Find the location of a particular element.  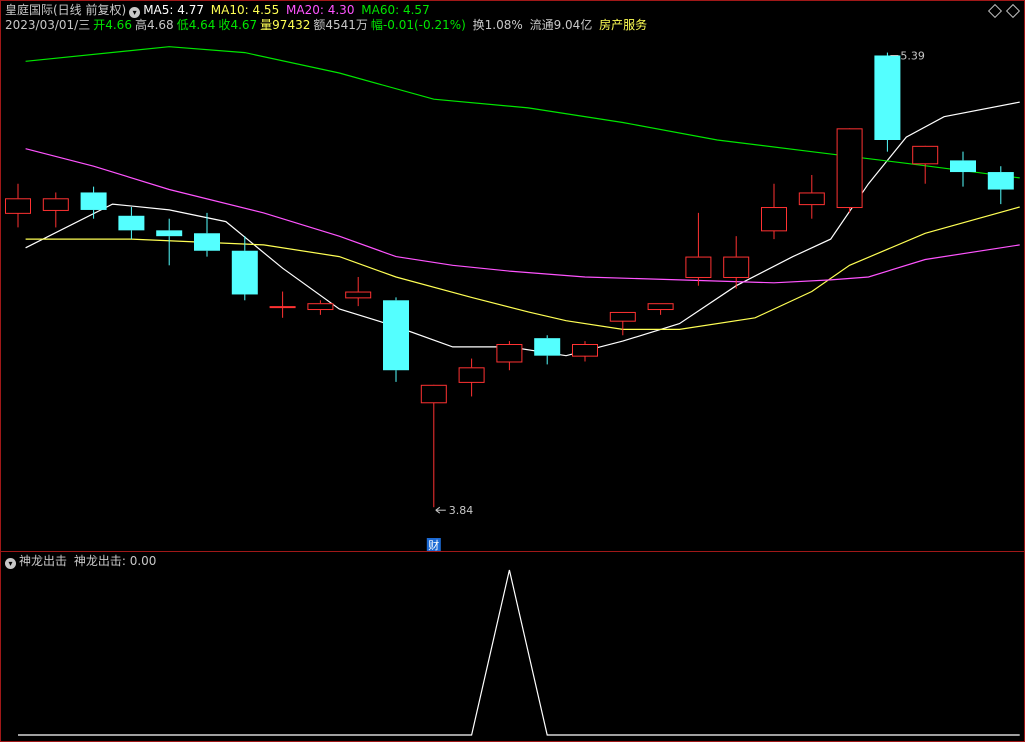

change-value: -0.01(-0.21%) is located at coordinates (424, 25).